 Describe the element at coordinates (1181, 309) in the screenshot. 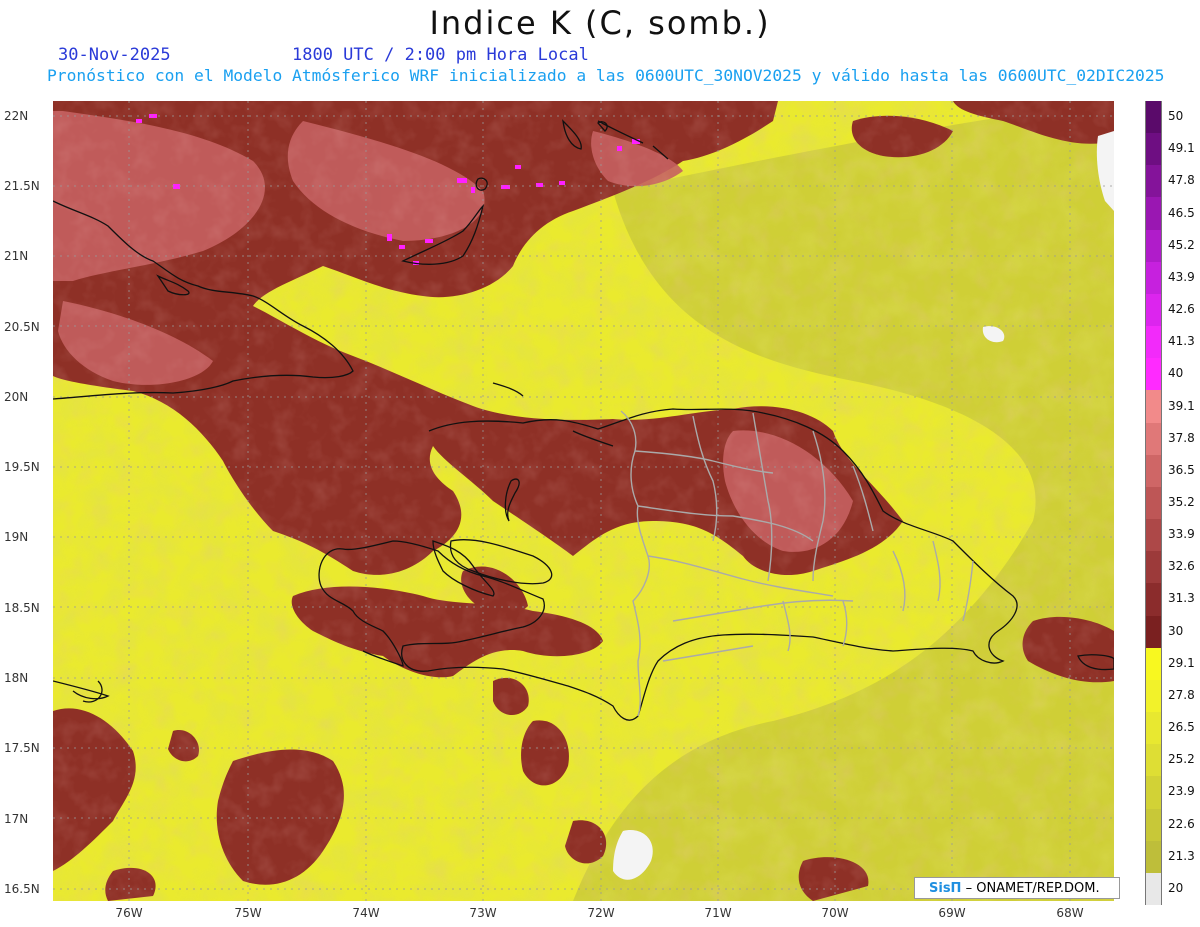

I see `colorbar-tick-label: 42.6` at that location.